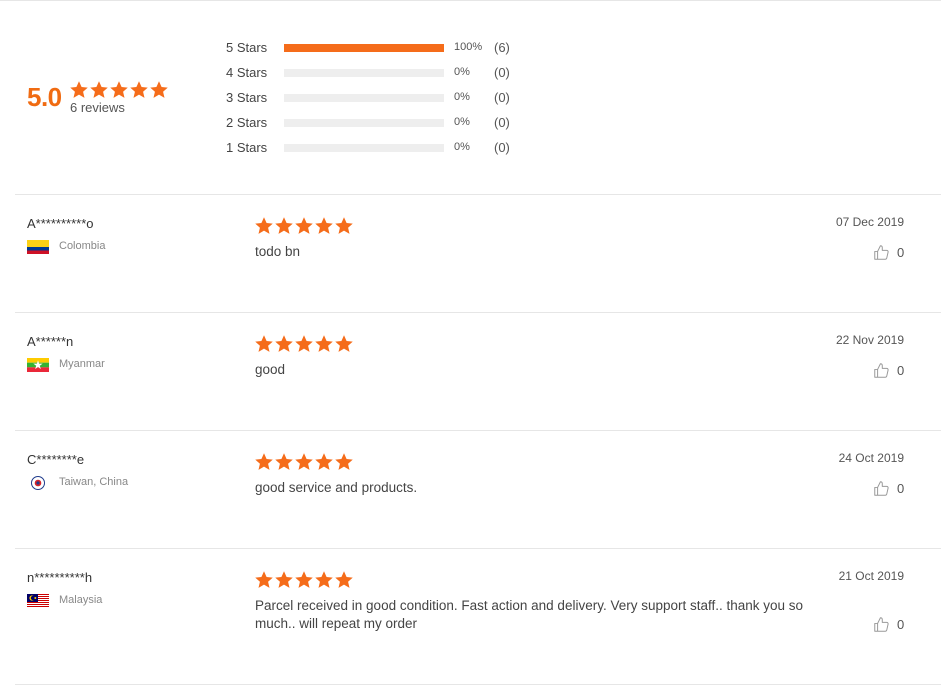 This screenshot has height=686, width=947. I want to click on reviewer-name: A******n, so click(50, 341).